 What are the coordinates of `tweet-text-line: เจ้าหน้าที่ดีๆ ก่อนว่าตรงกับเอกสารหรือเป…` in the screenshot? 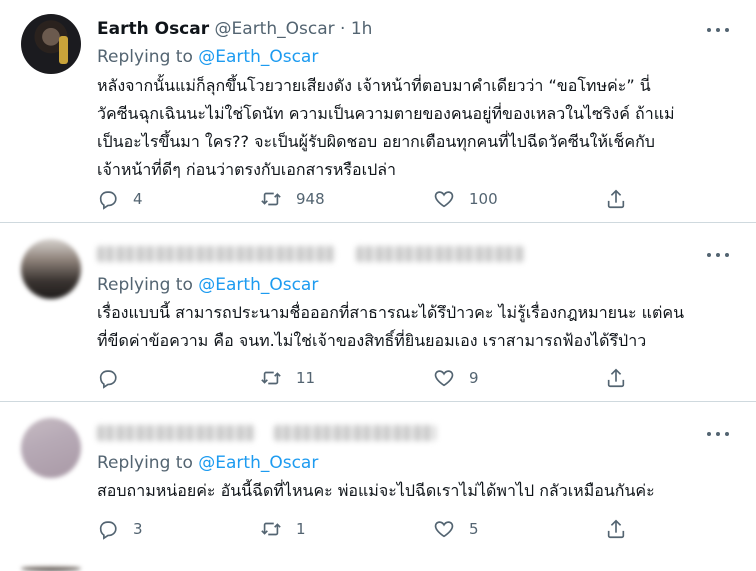 It's located at (247, 169).